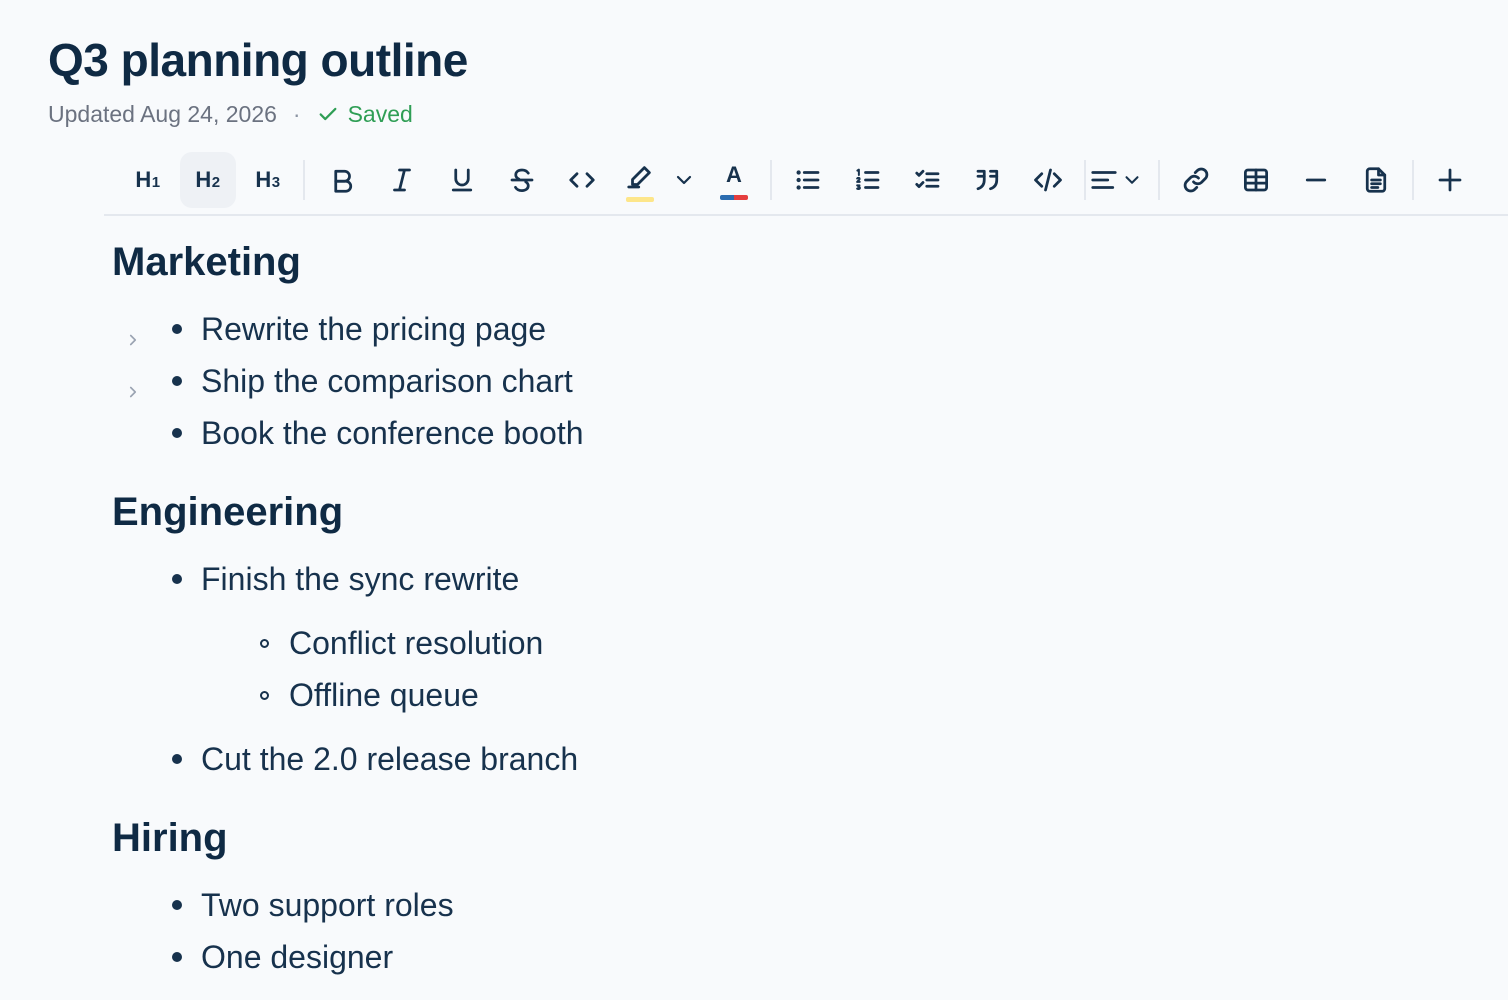  I want to click on task-list-icon, so click(927, 178).